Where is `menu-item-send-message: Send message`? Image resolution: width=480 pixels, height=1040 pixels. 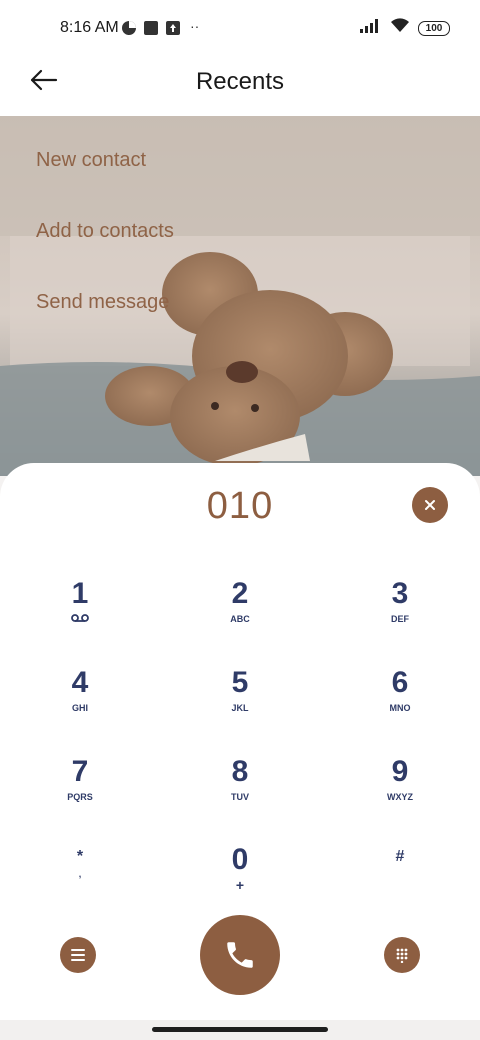 menu-item-send-message: Send message is located at coordinates (102, 302).